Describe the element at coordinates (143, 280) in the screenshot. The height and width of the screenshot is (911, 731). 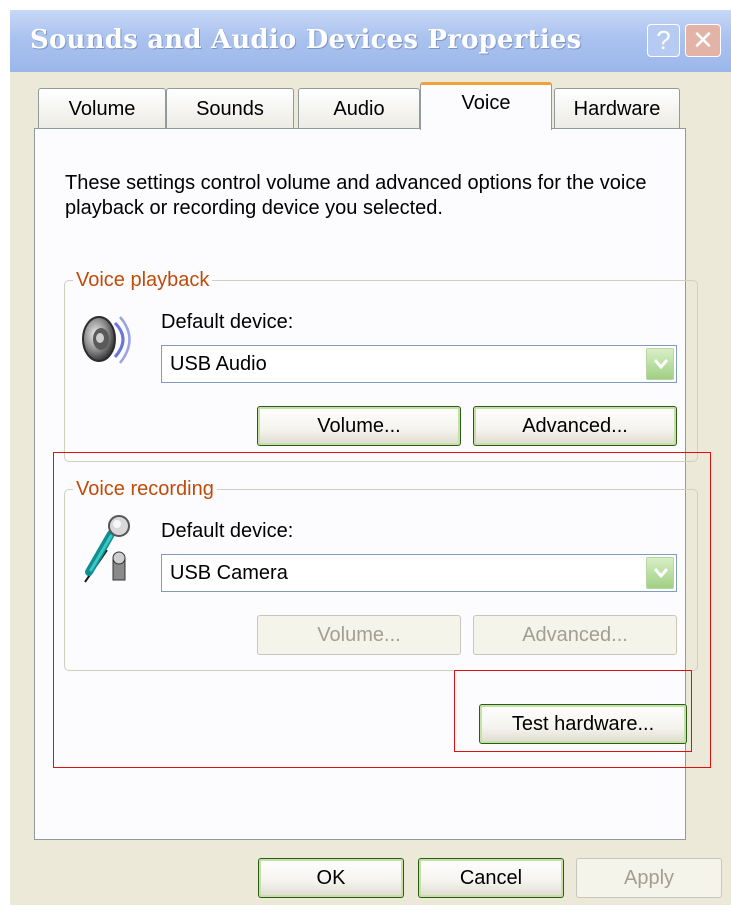
I see `voice-playback-legend: Voice playback` at that location.